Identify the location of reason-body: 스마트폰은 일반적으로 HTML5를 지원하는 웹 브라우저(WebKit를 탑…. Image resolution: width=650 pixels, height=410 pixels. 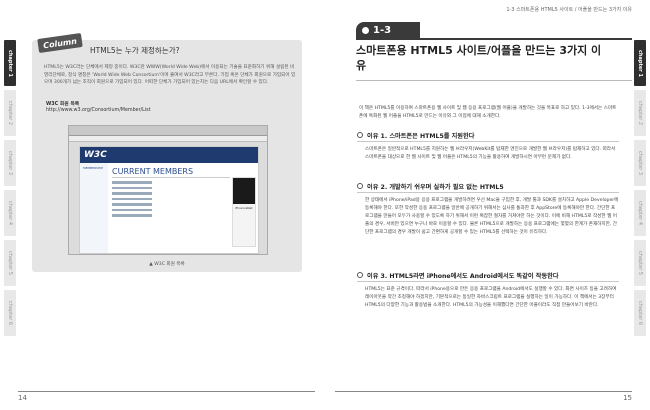
(490, 153).